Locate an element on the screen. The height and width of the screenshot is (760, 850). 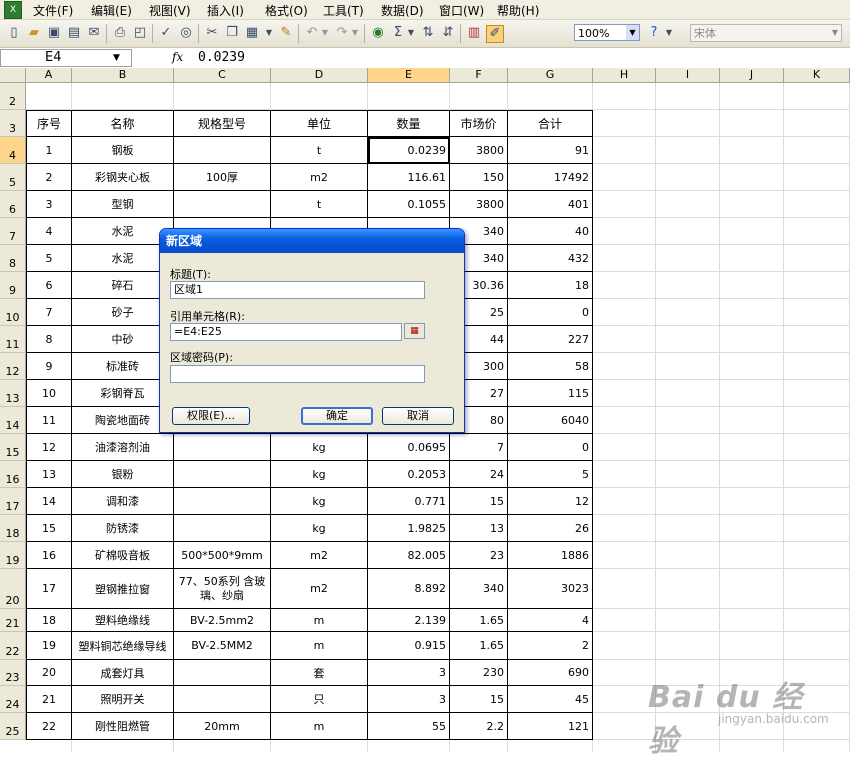
column-header-e: E is located at coordinates (409, 75).